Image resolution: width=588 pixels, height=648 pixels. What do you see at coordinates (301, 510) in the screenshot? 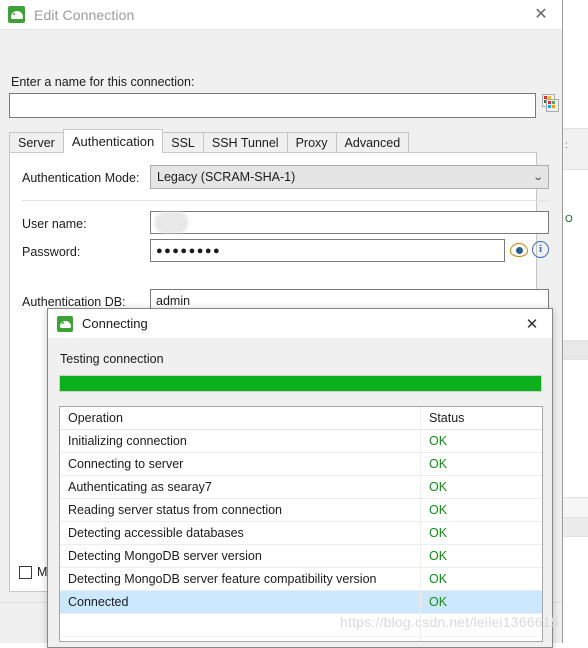
I see `table-row: Reading server status from connection OK` at bounding box center [301, 510].